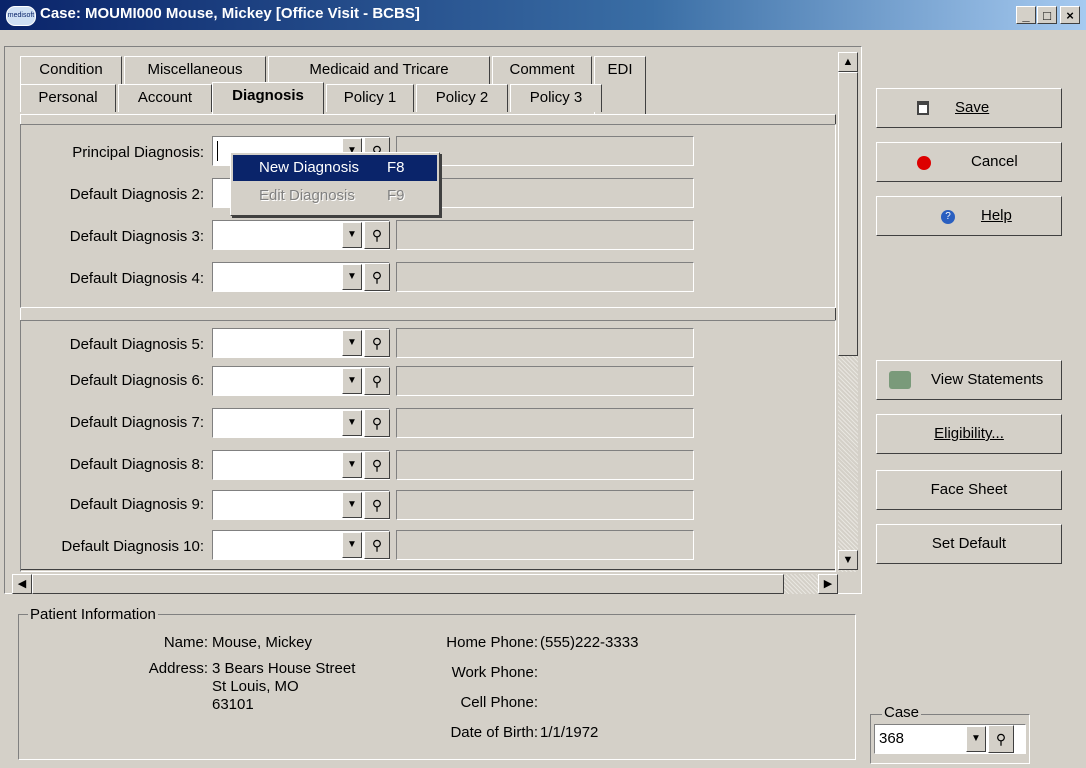  What do you see at coordinates (255, 686) in the screenshot?
I see `address-line-2: St Louis, MO` at bounding box center [255, 686].